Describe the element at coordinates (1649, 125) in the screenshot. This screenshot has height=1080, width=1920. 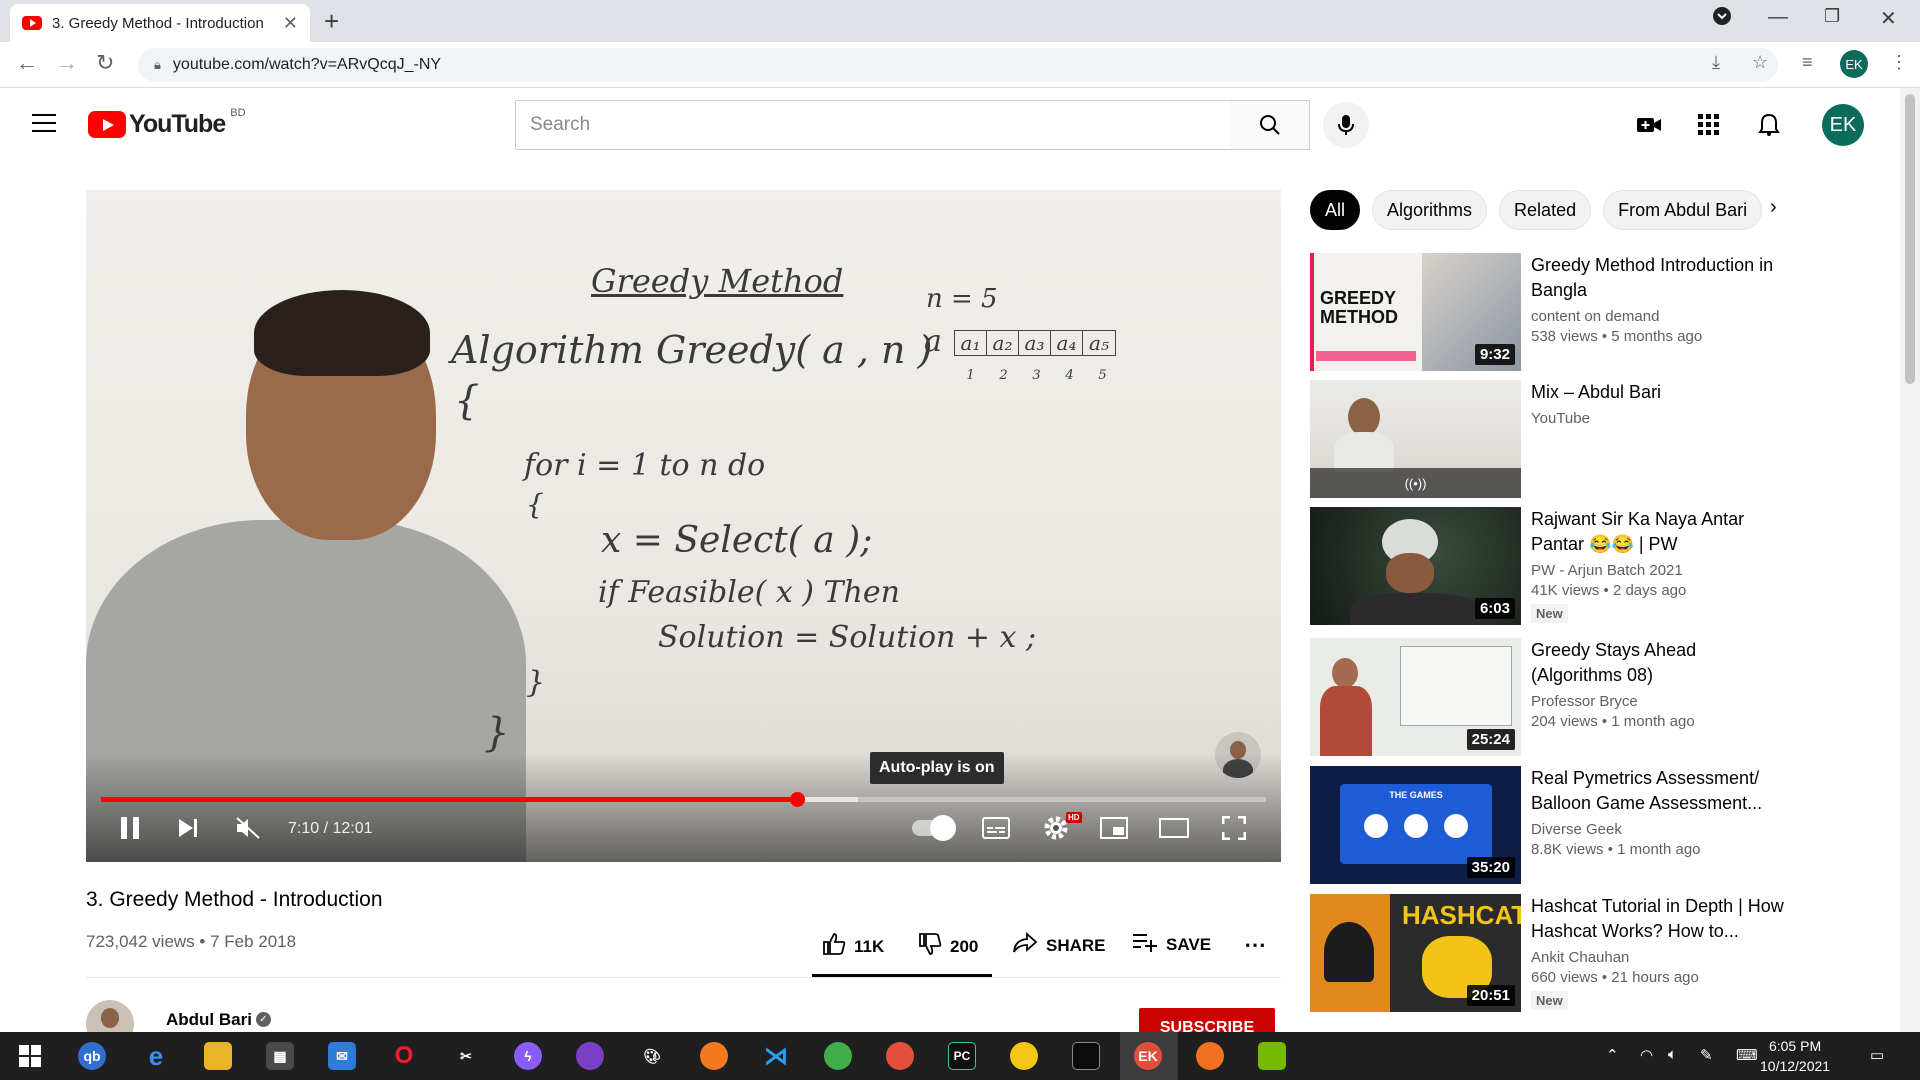
I see `create-video-icon` at that location.